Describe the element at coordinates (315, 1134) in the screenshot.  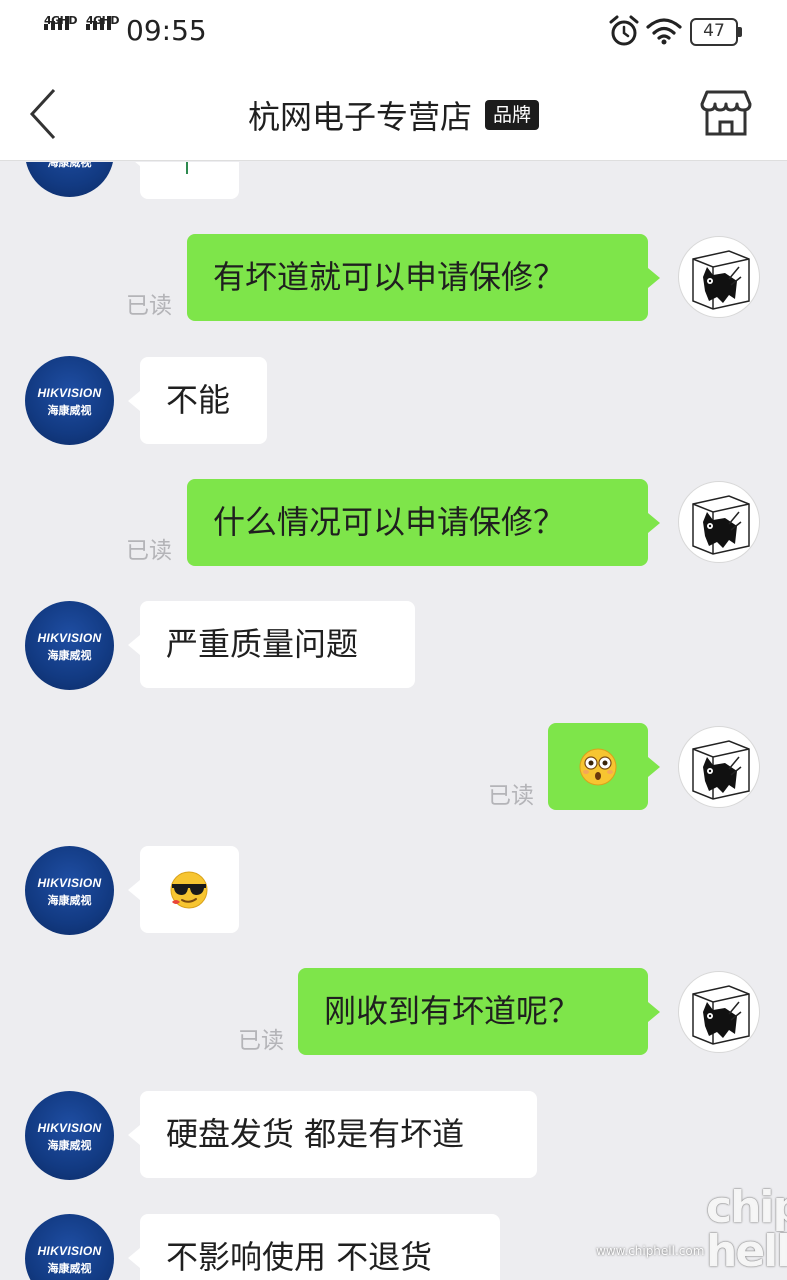
I see `message-text: 硬盘发货 都是有坏道` at that location.